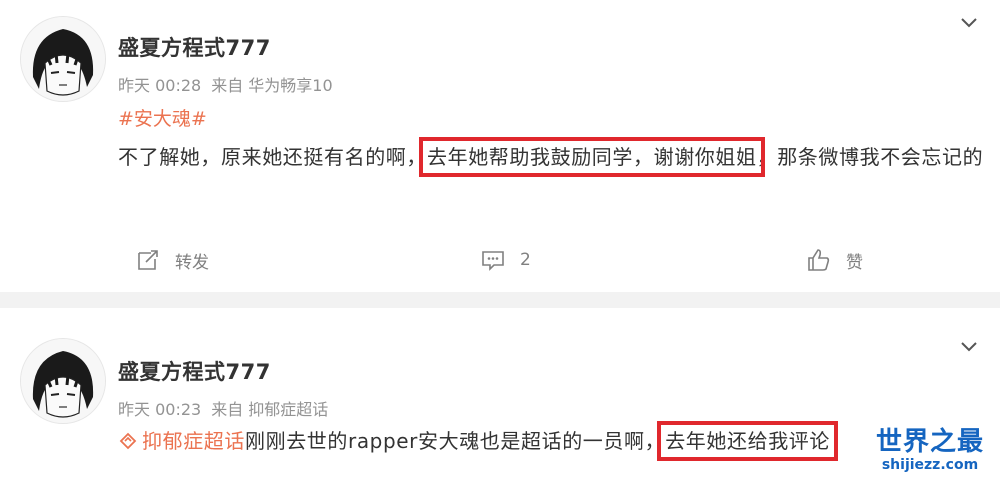  I want to click on post-meta: 昨天 00:28 来自 华为畅享10, so click(230, 84).